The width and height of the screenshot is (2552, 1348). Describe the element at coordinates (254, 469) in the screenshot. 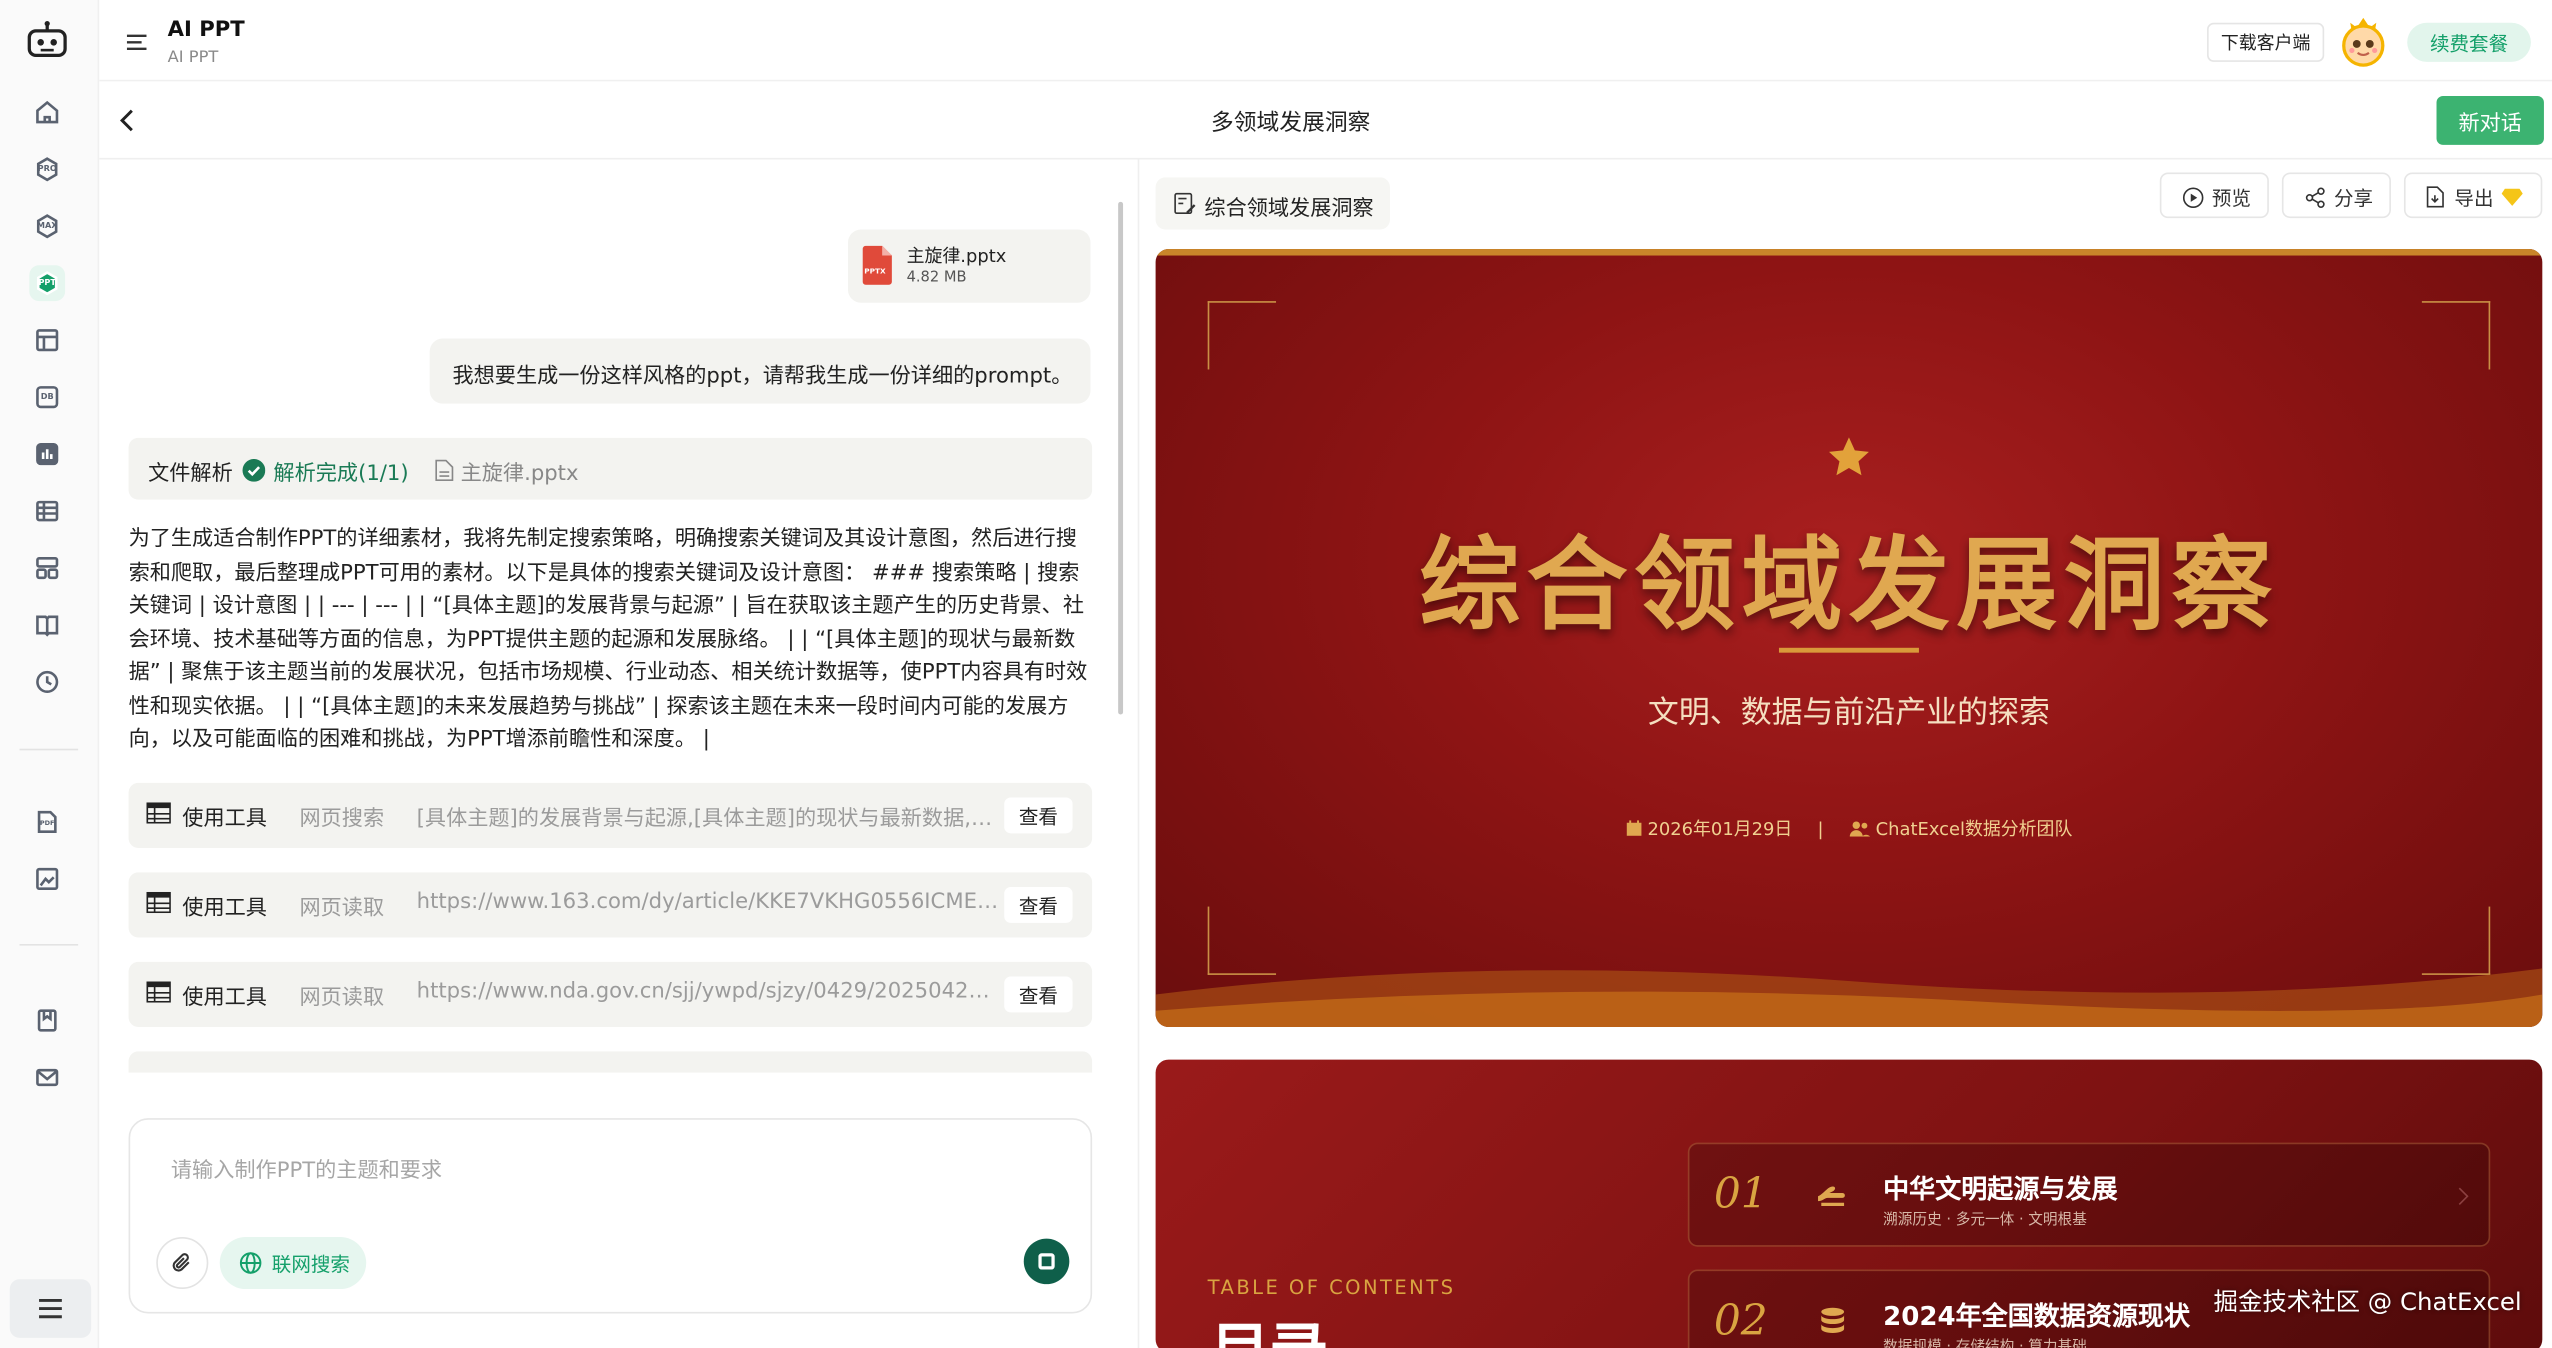

I see `check-circle-icon` at that location.